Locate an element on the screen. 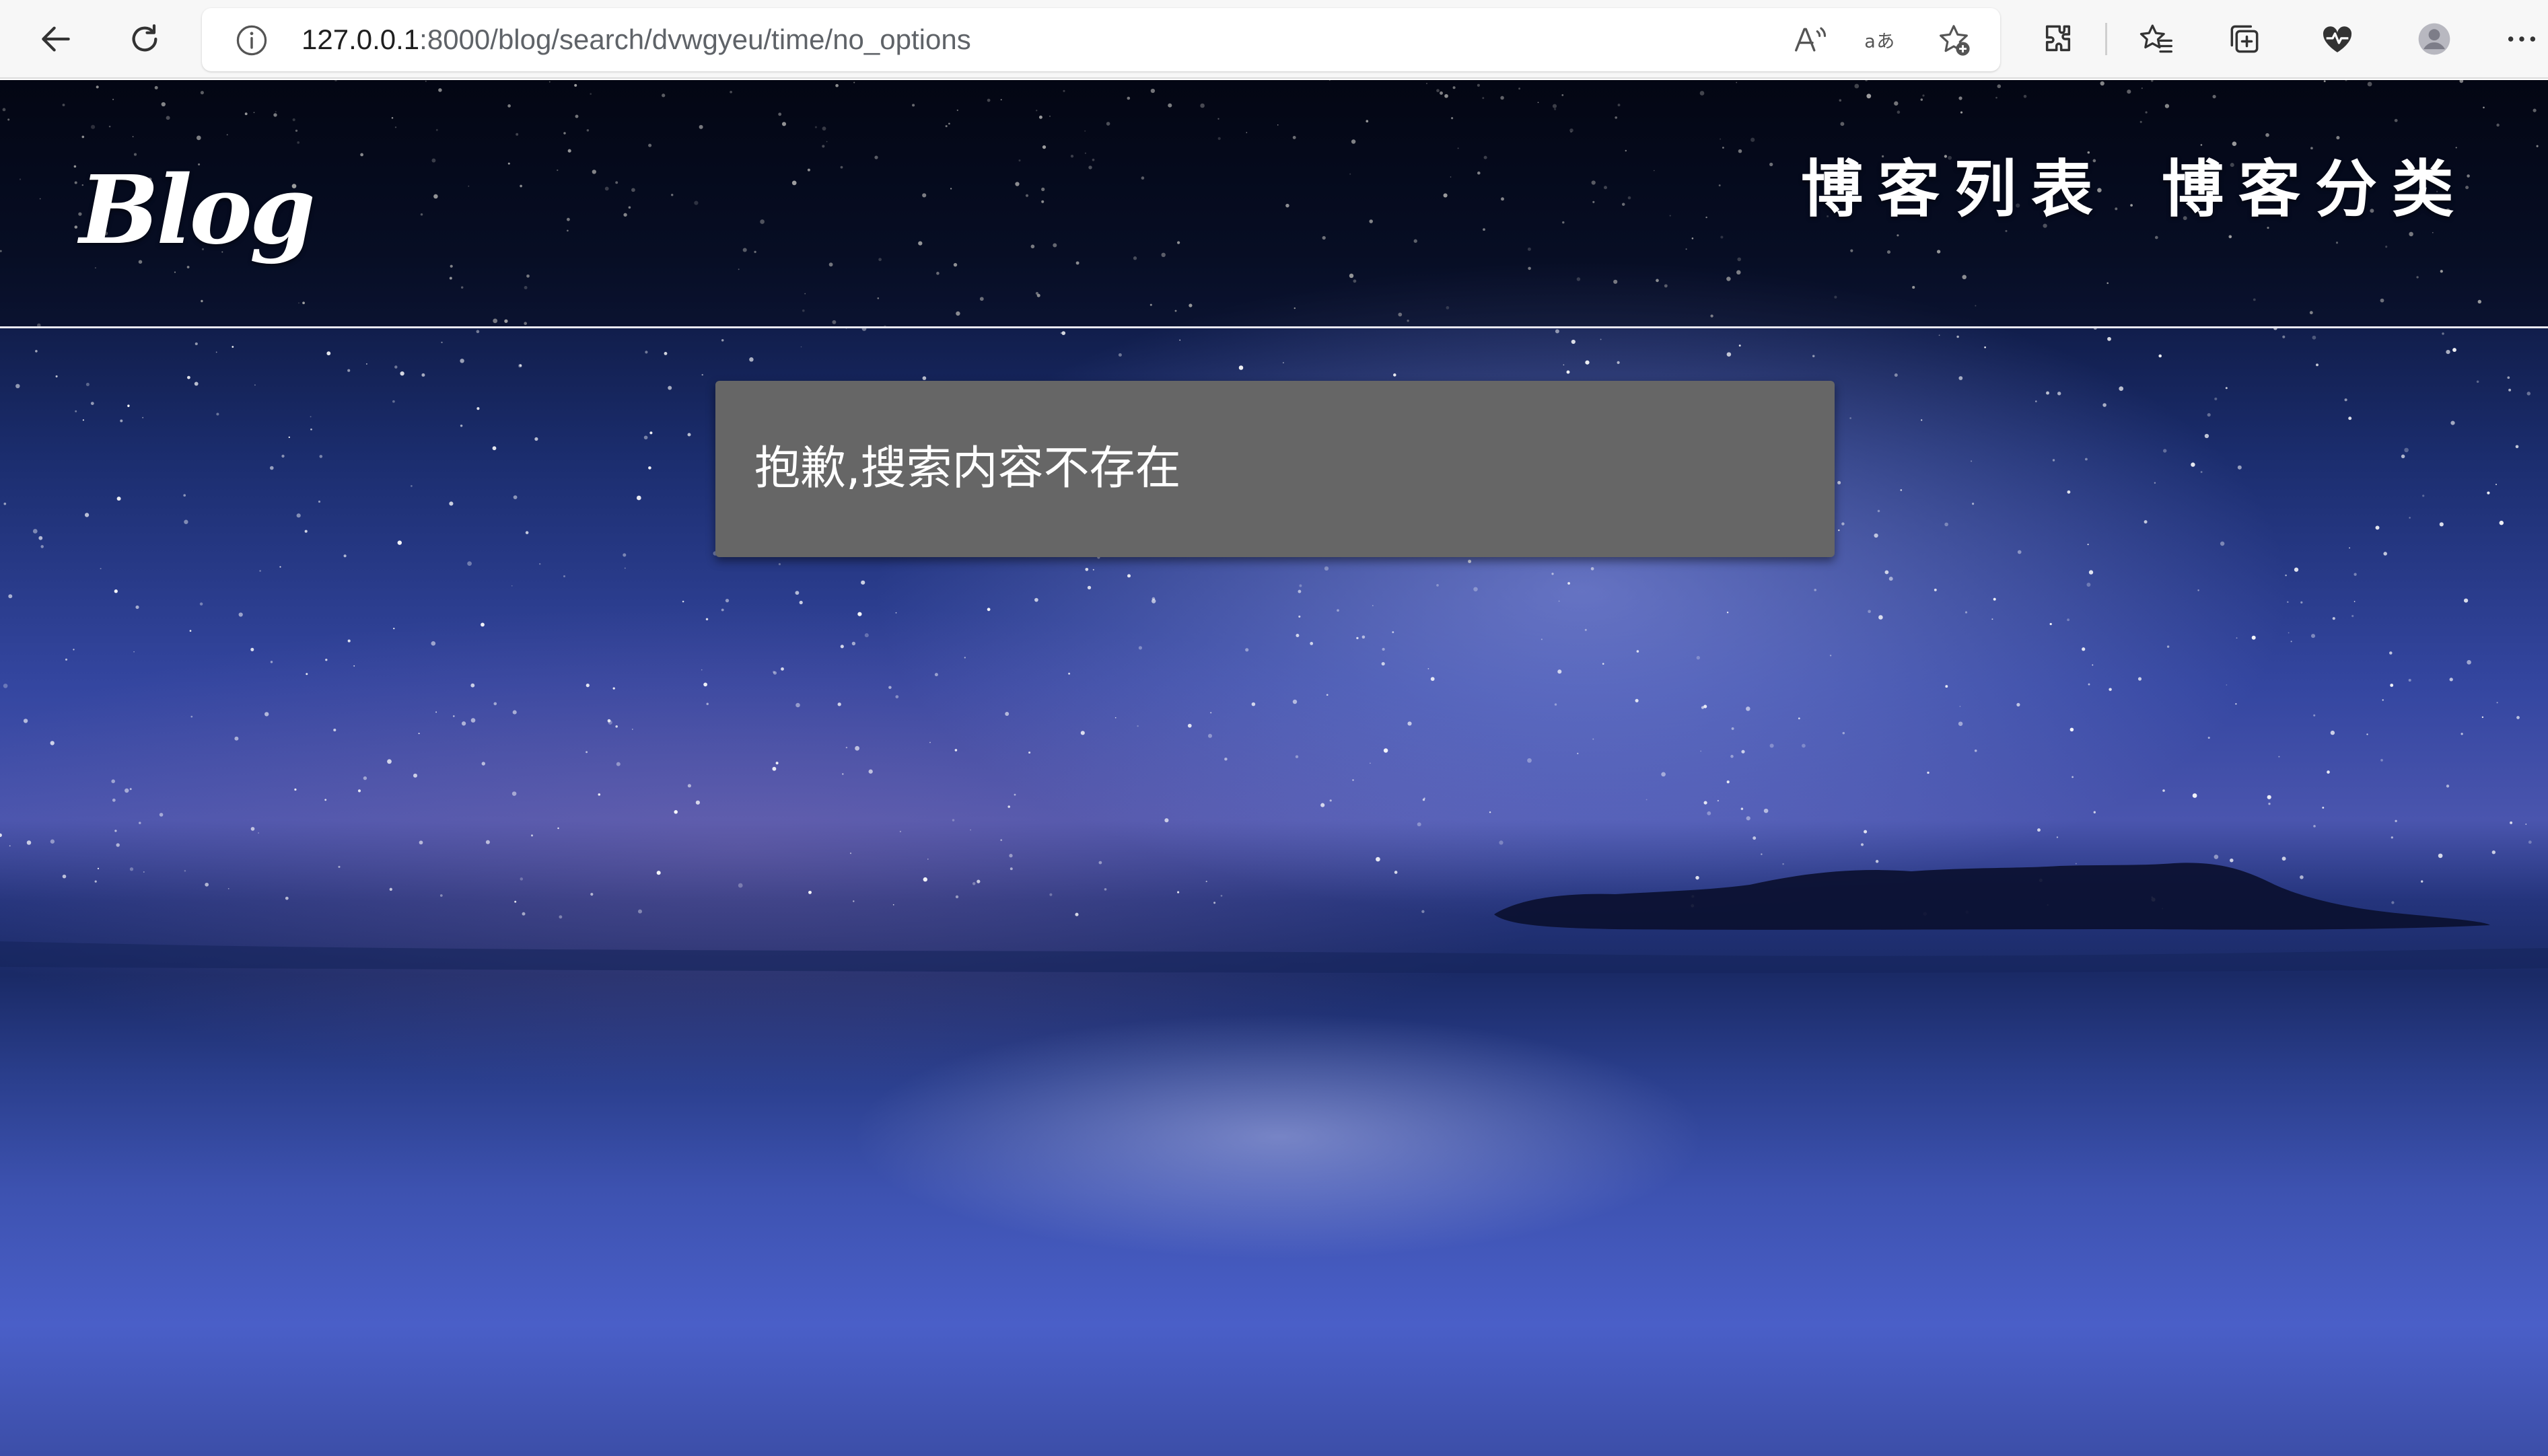 The image size is (2548, 1456). info-icon is located at coordinates (252, 40).